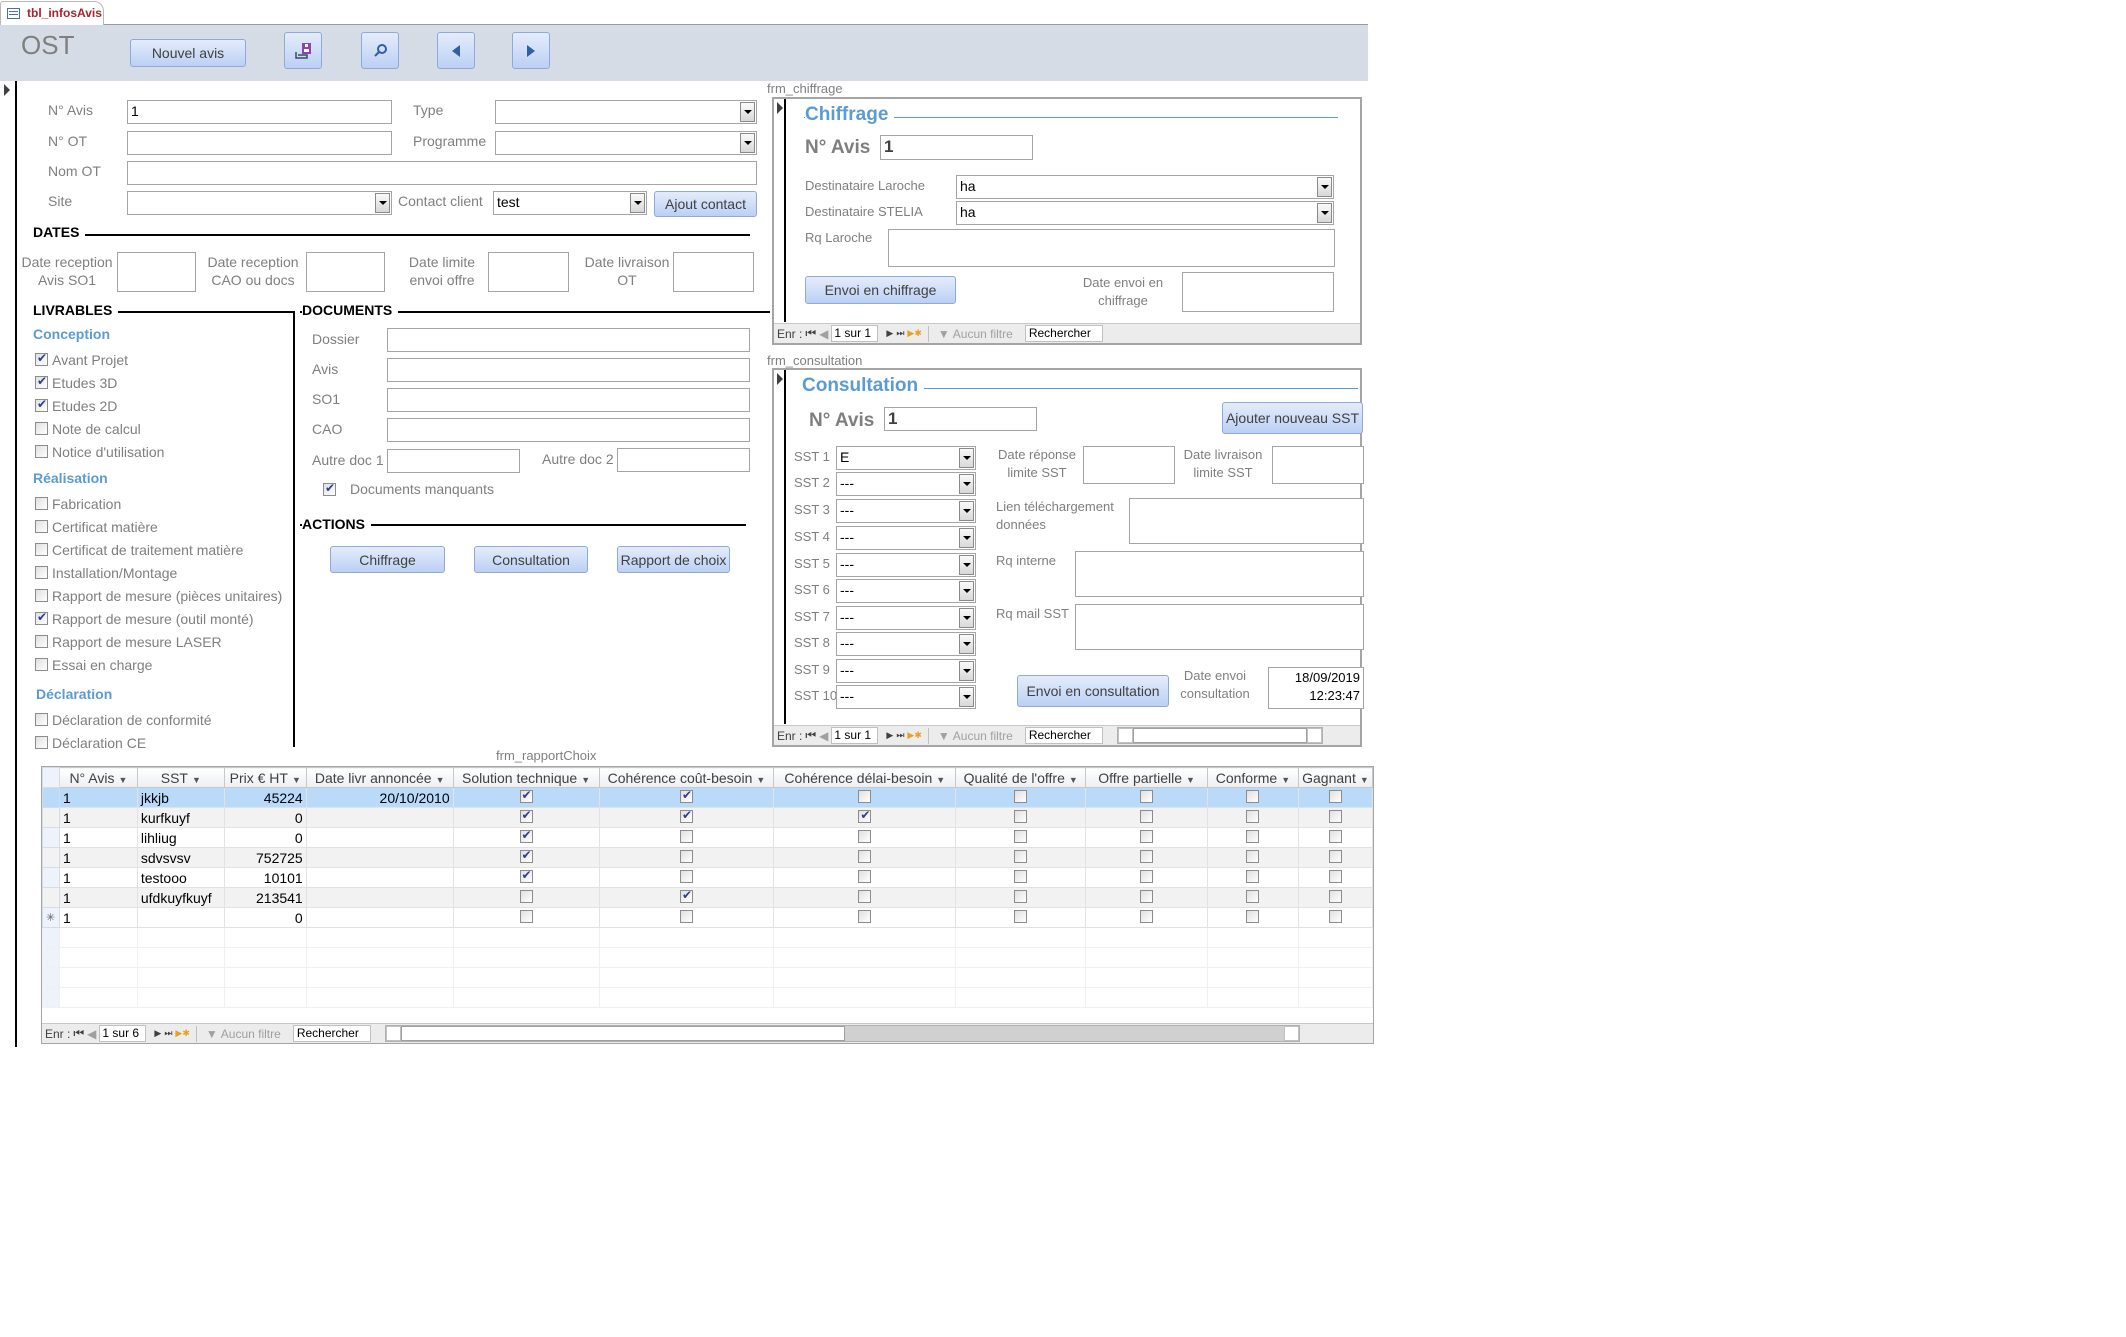 The height and width of the screenshot is (1337, 2126). What do you see at coordinates (823, 334) in the screenshot?
I see `prev-record-icon: ◀` at bounding box center [823, 334].